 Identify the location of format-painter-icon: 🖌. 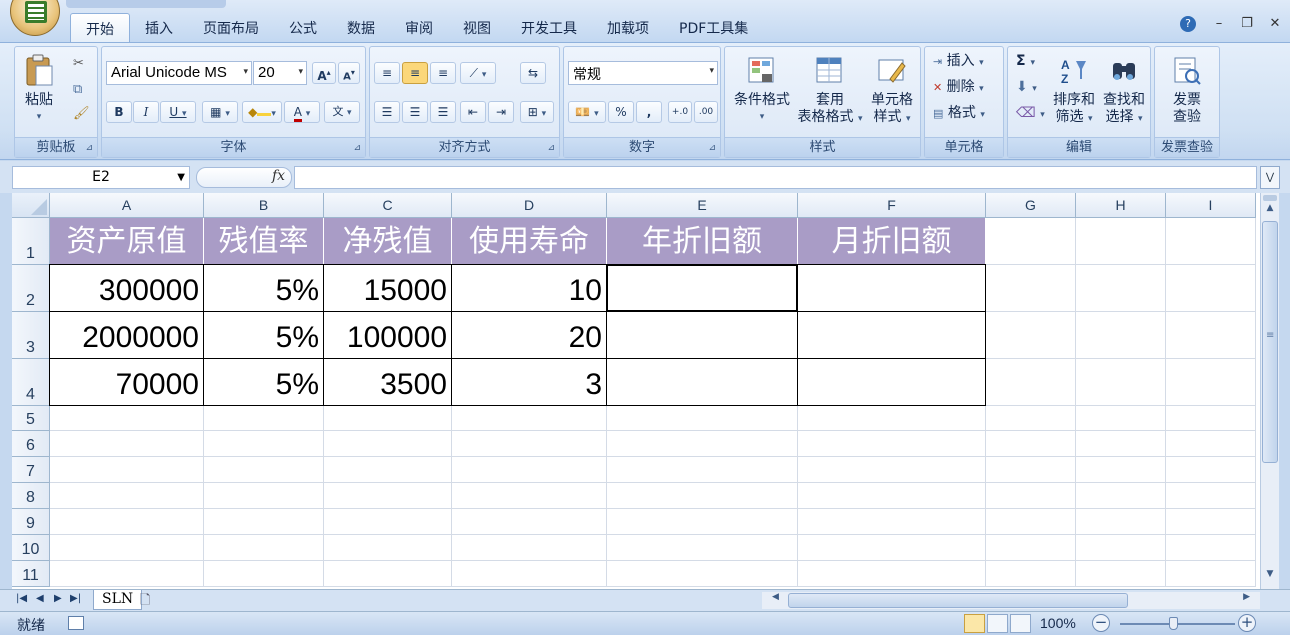
(81, 113).